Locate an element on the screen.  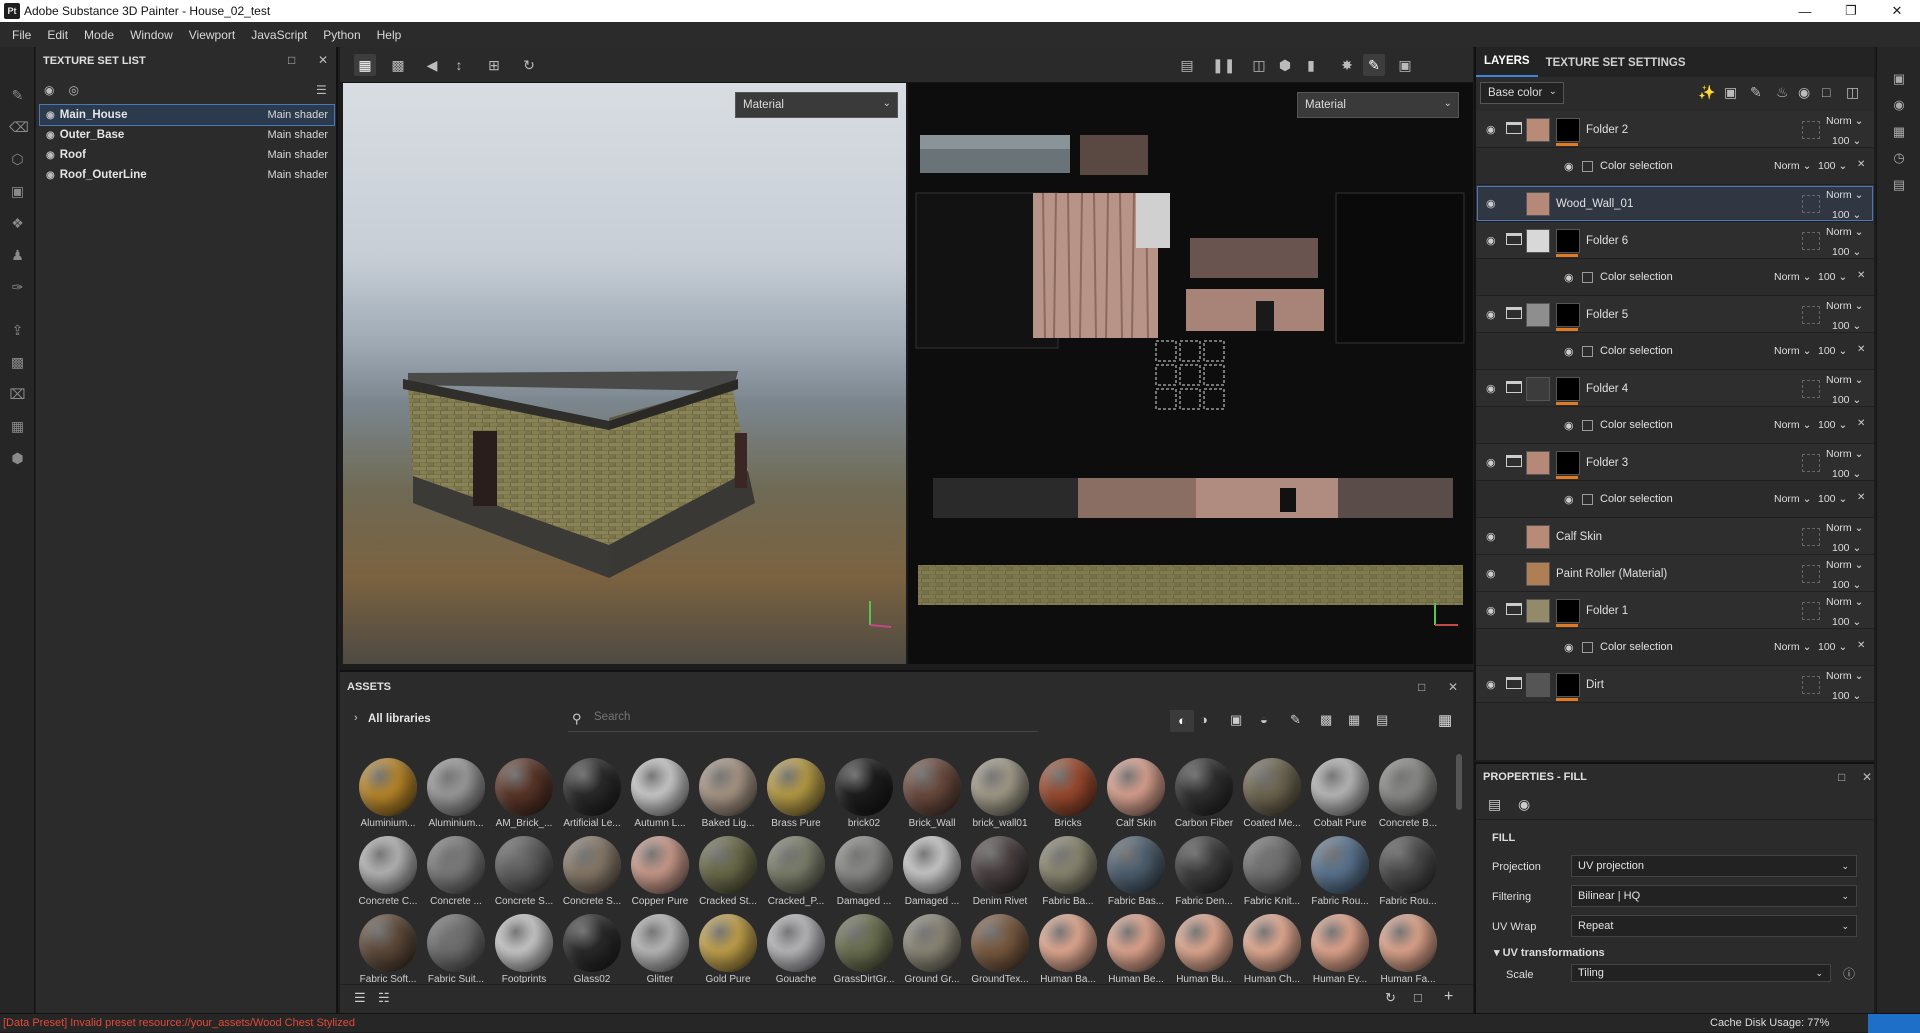
layer-name: Folder 3 is located at coordinates (1607, 463).